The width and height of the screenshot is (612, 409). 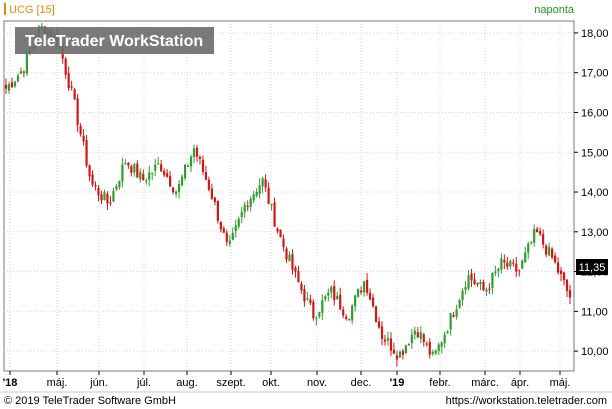 What do you see at coordinates (114, 41) in the screenshot?
I see `watermark-text: TeleTrader WorkStation` at bounding box center [114, 41].